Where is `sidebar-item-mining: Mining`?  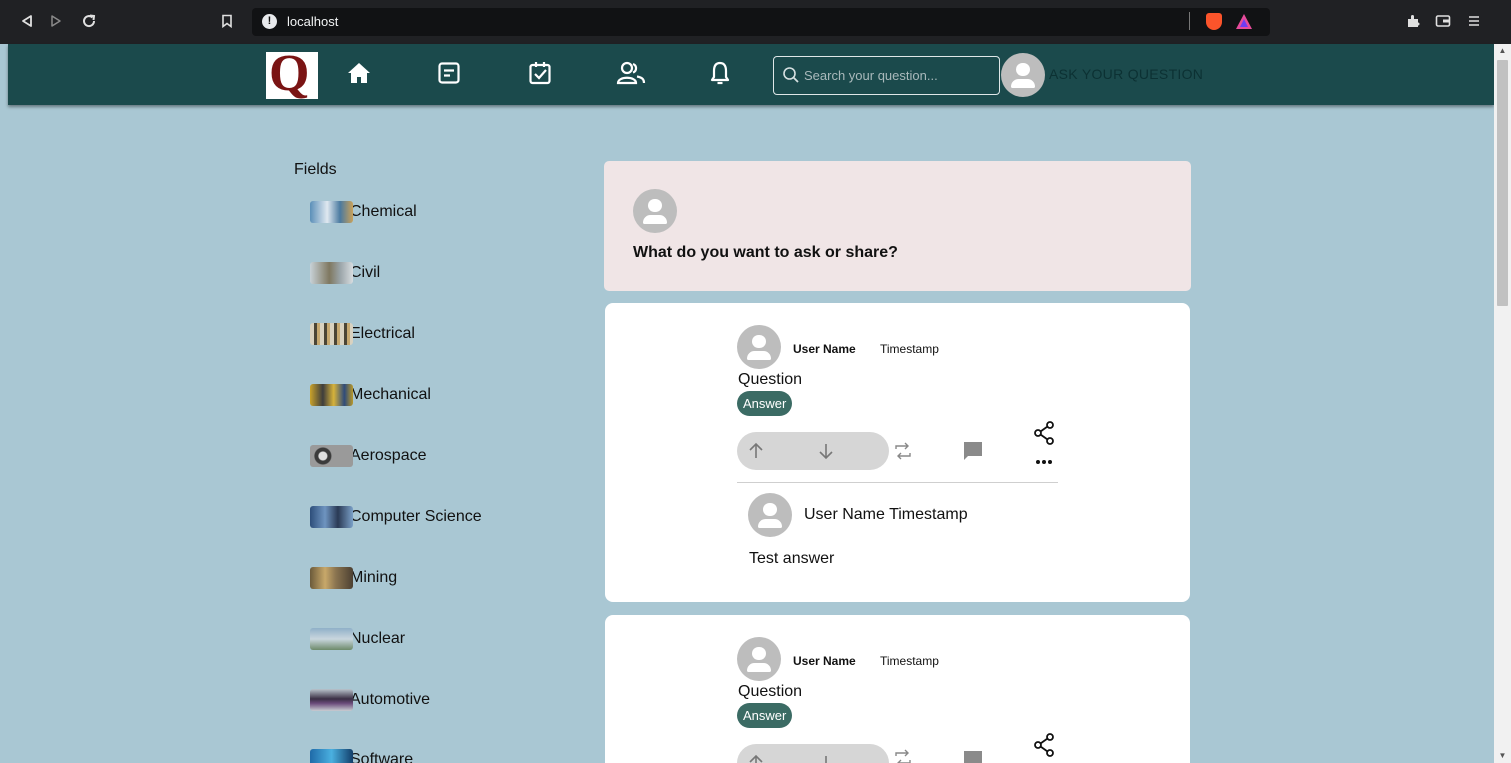 sidebar-item-mining: Mining is located at coordinates (353, 578).